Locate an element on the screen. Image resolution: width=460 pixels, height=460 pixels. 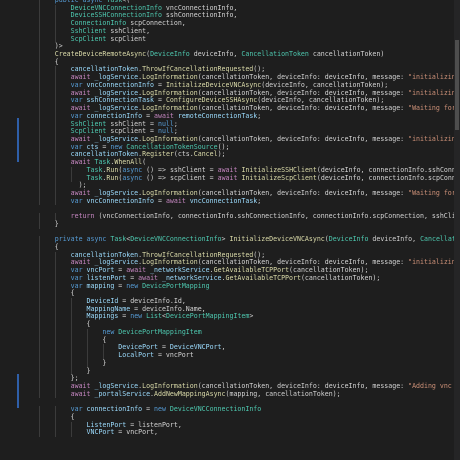
code-token: CancellationToken is located at coordinates (275, 54).